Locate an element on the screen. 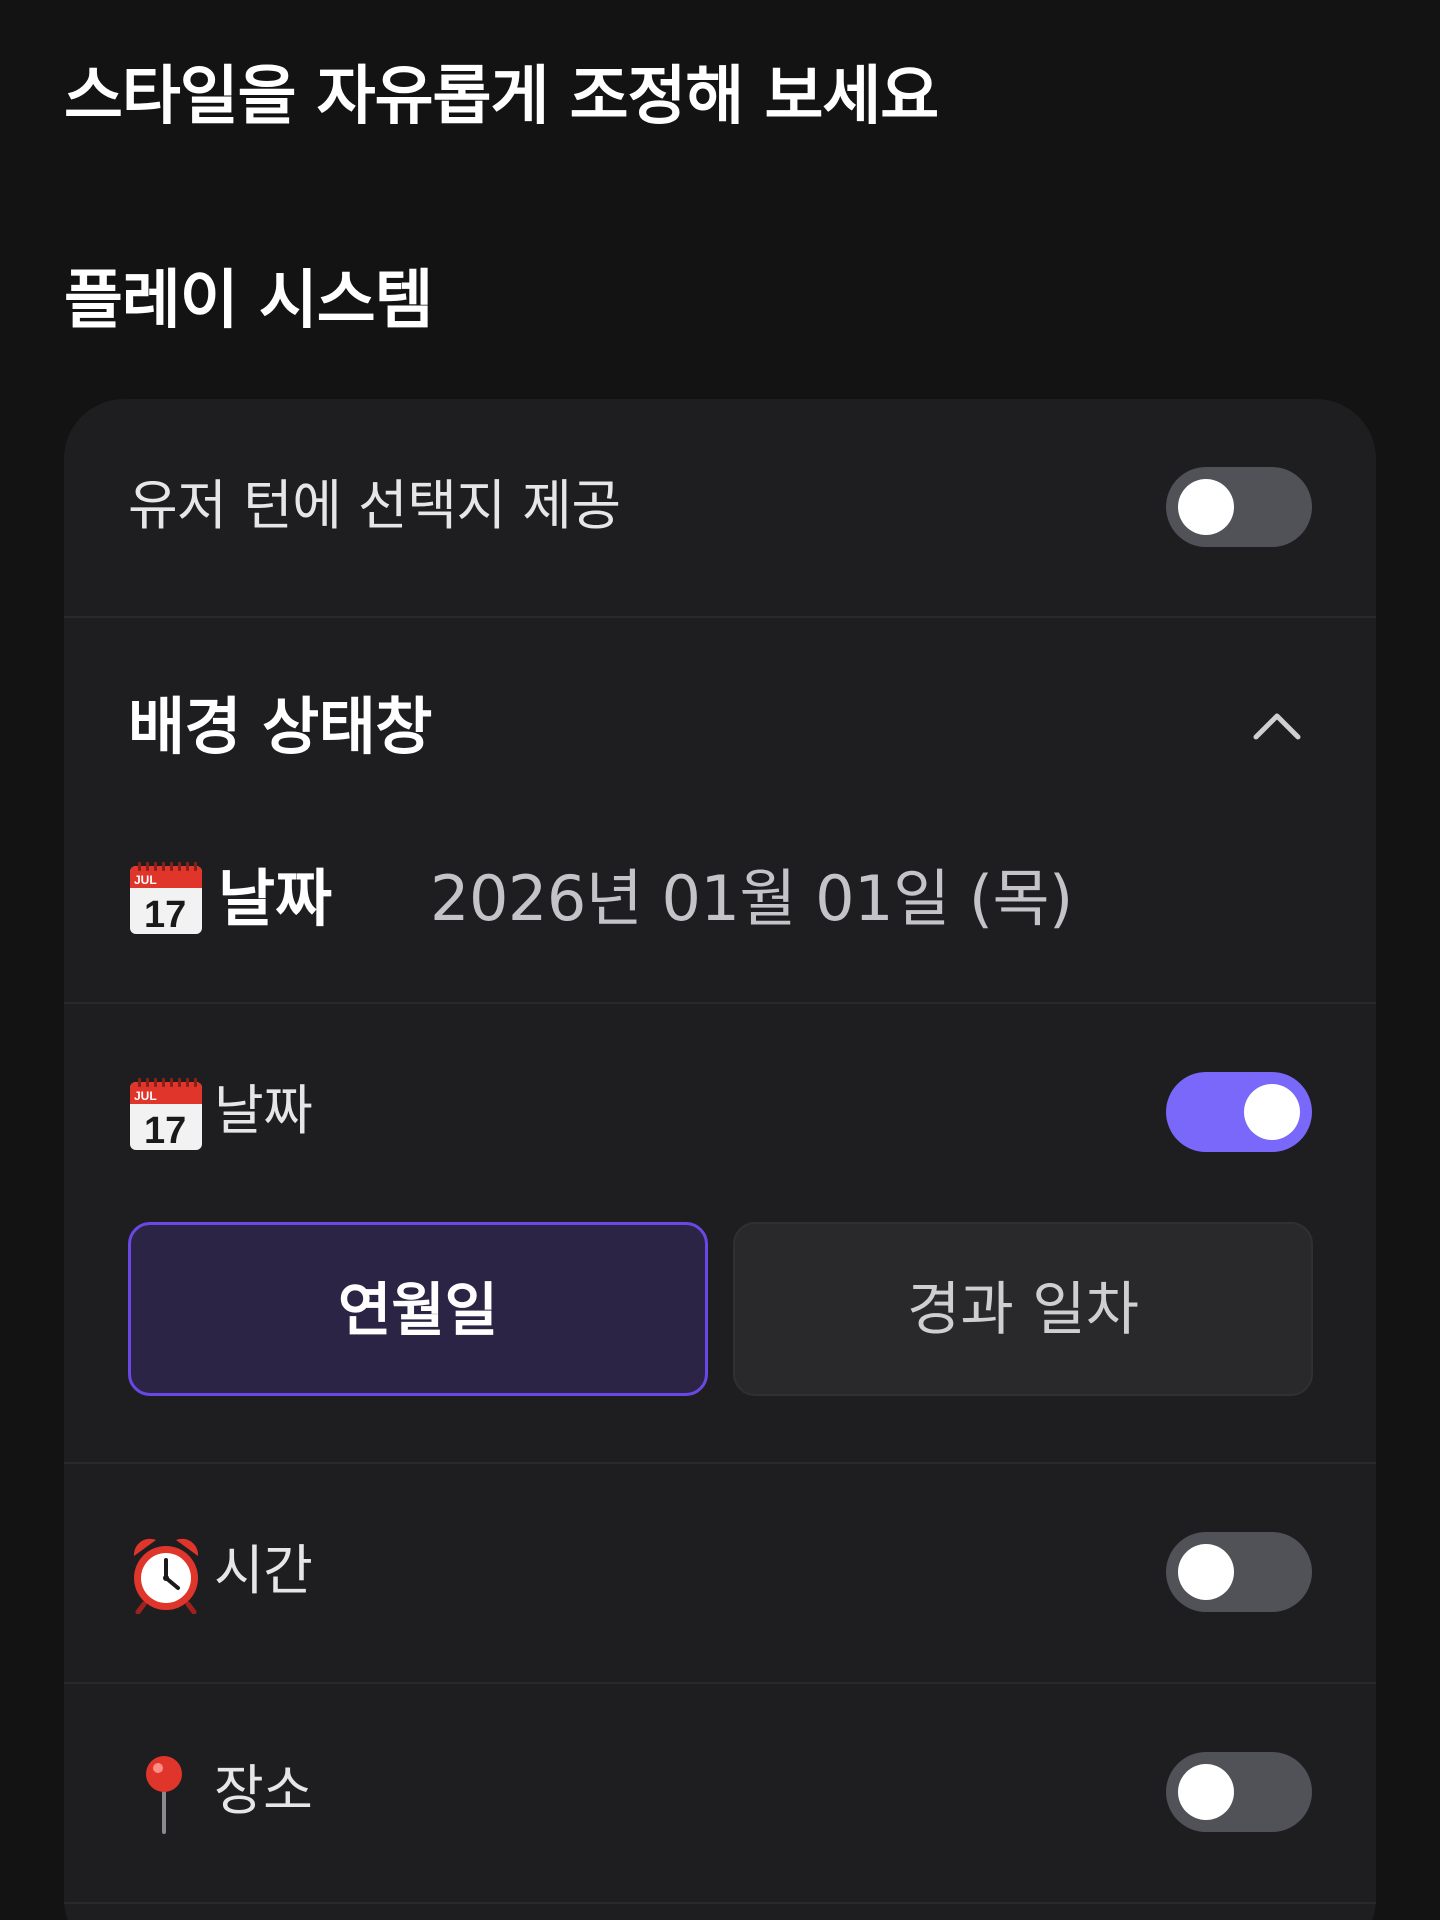 The width and height of the screenshot is (1440, 1920). status-bar-title: 배경 상태창 is located at coordinates (280, 727).